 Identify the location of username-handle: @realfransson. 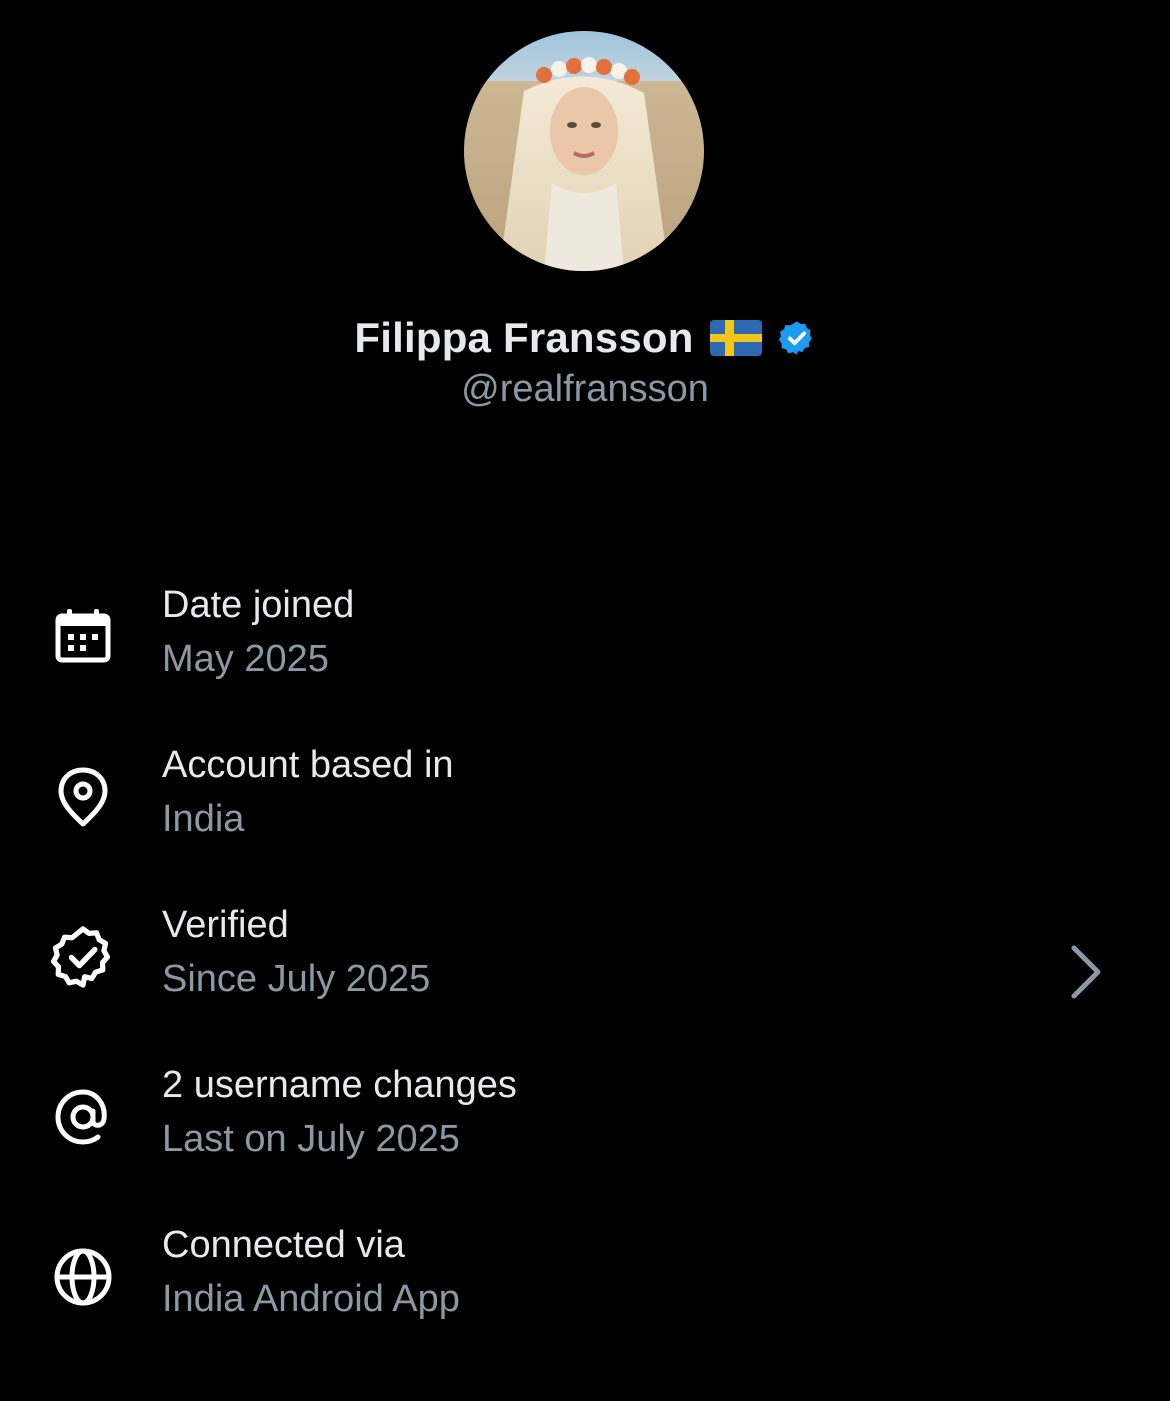
(585, 389).